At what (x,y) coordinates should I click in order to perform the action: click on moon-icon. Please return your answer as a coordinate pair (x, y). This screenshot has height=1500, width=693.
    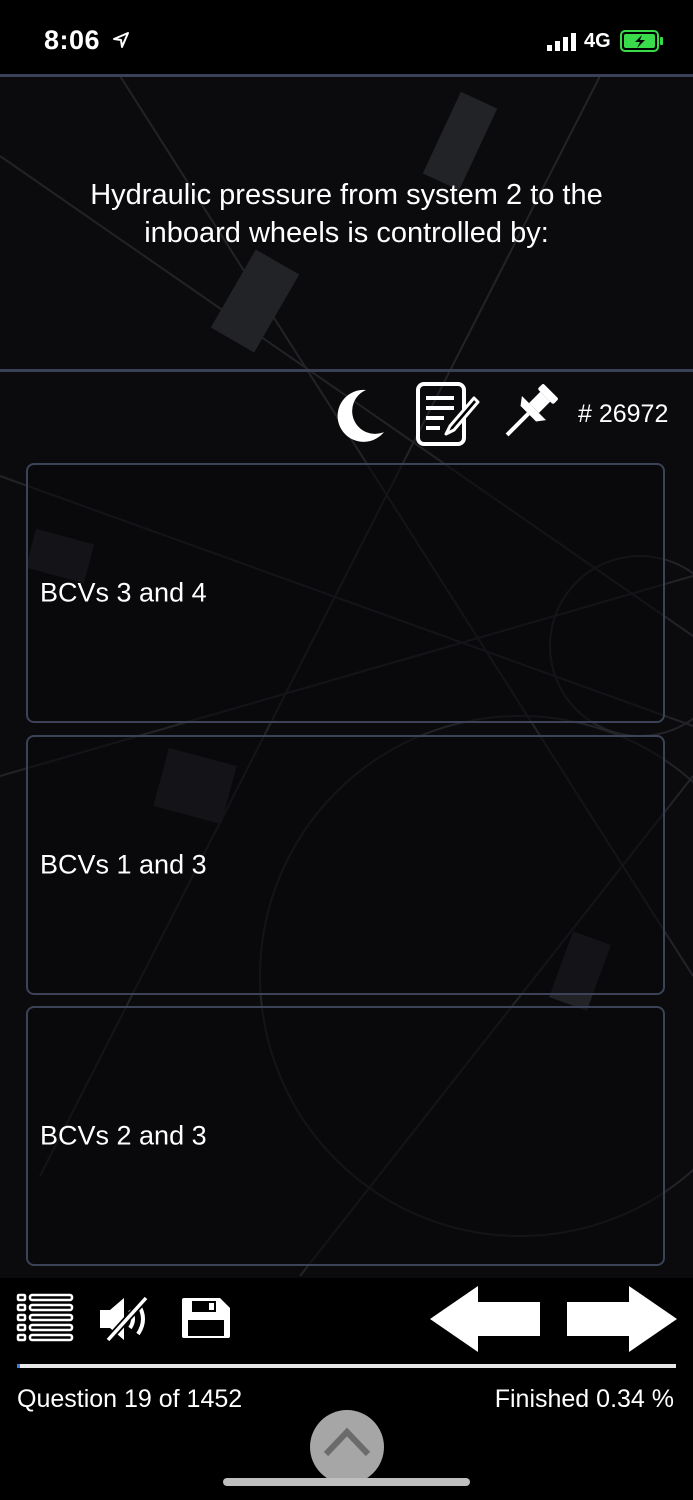
    Looking at the image, I should click on (362, 415).